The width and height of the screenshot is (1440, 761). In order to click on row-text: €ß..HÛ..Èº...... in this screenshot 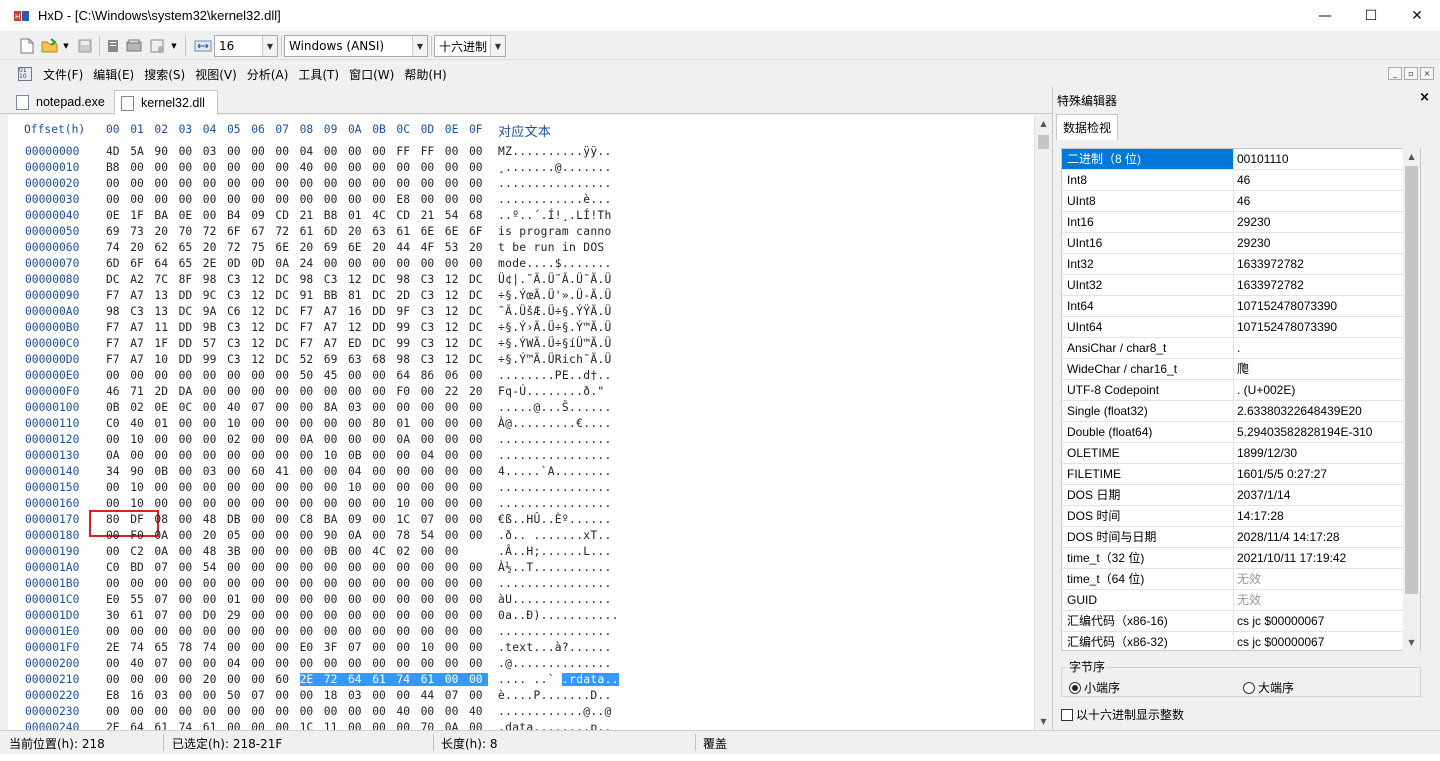, I will do `click(555, 519)`.